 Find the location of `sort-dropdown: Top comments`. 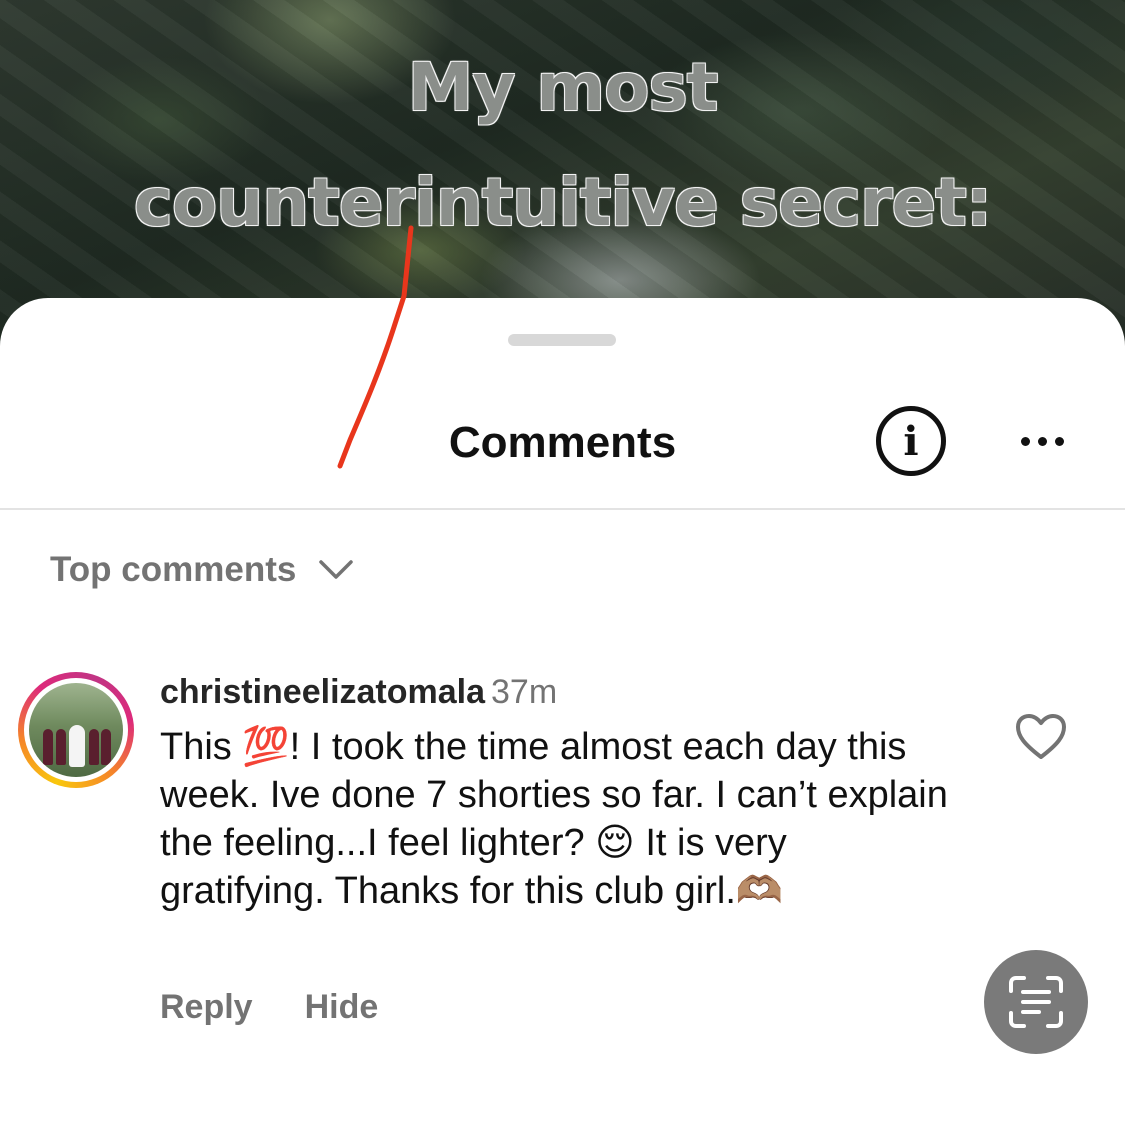

sort-dropdown: Top comments is located at coordinates (202, 570).